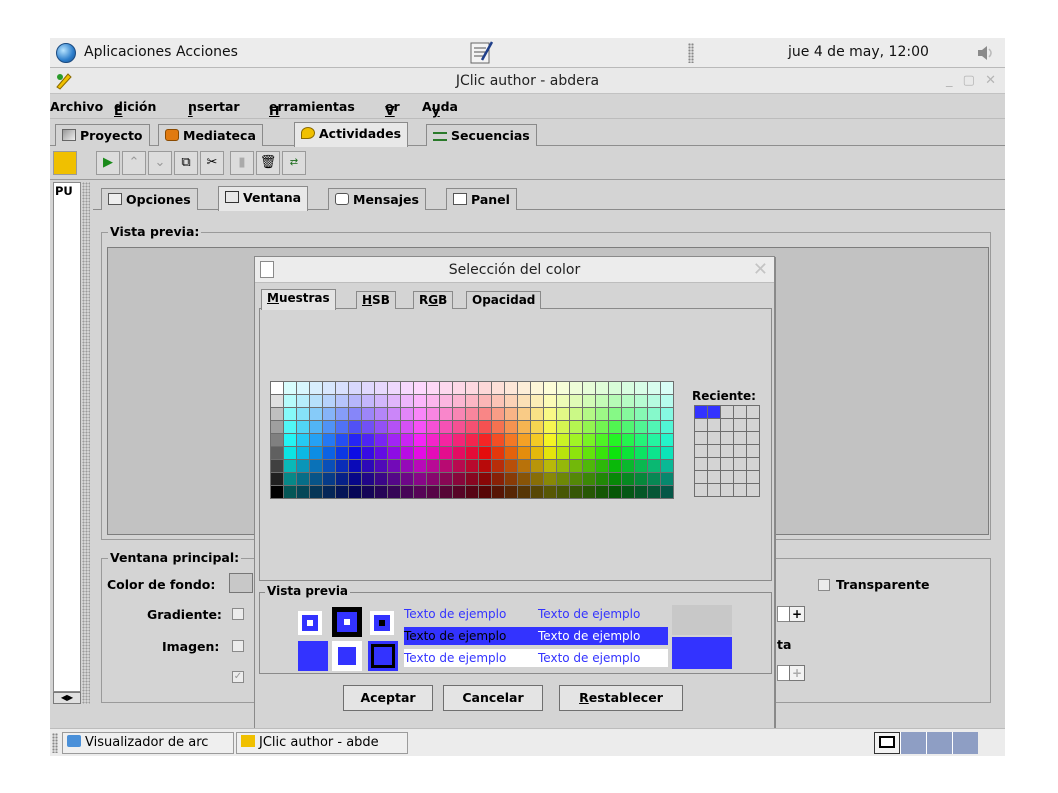 This screenshot has width=1058, height=793. I want to click on menu-ayuda: Ay uda, so click(440, 108).